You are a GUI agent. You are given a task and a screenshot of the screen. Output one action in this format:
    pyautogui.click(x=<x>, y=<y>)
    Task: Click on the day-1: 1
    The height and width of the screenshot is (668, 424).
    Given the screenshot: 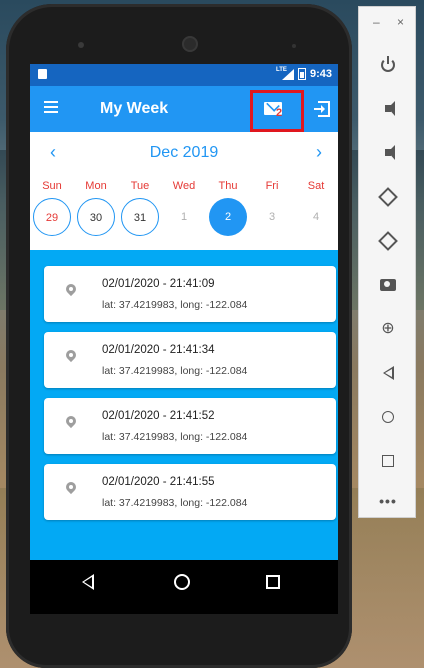 What is the action you would take?
    pyautogui.click(x=184, y=217)
    